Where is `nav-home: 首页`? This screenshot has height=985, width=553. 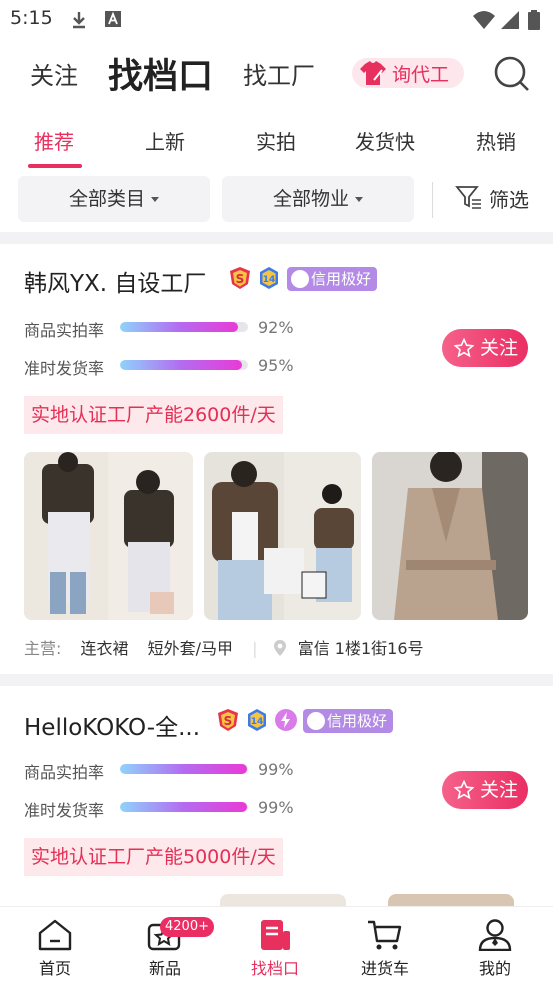 nav-home: 首页 is located at coordinates (55, 946).